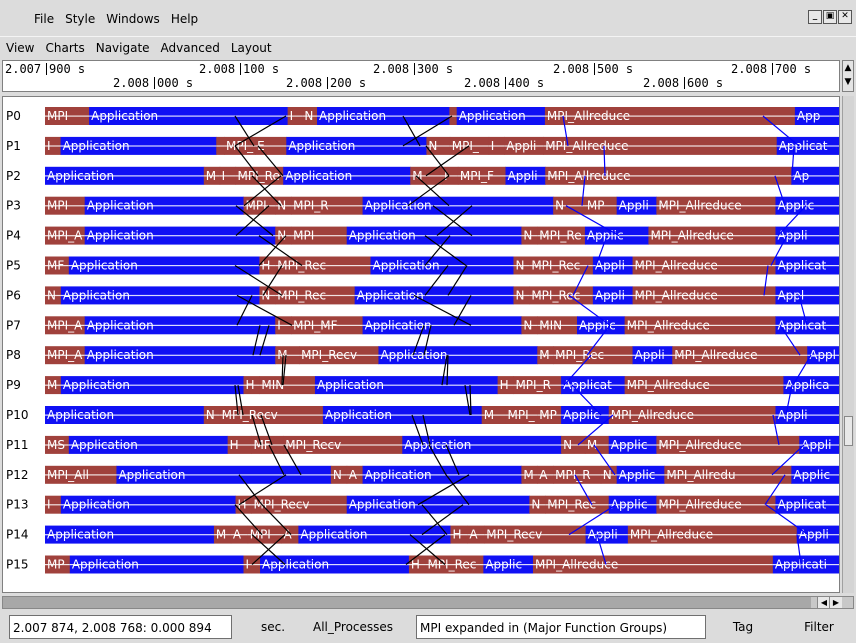 Image resolution: width=856 pixels, height=643 pixels. What do you see at coordinates (23, 69) in the screenshot?
I see `axis-label-top: 2.007` at bounding box center [23, 69].